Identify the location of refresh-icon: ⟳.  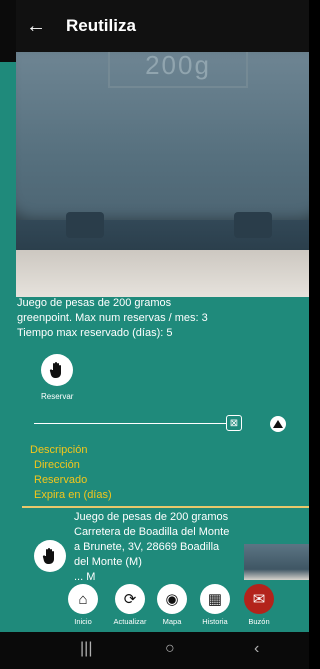
(130, 599).